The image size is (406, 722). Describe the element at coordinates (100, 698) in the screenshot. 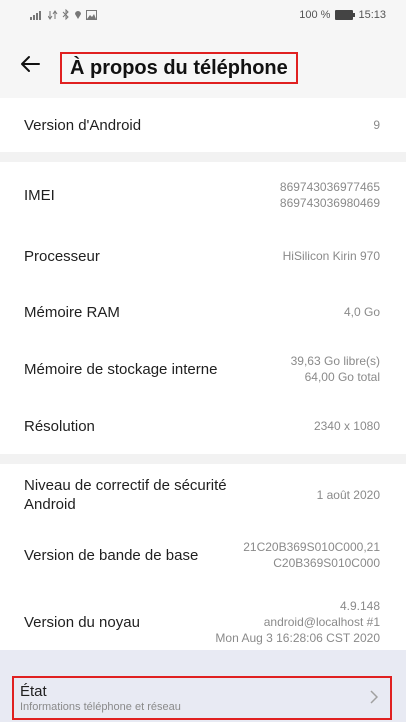

I see `etat-text: État Informations téléphone et réseau` at that location.